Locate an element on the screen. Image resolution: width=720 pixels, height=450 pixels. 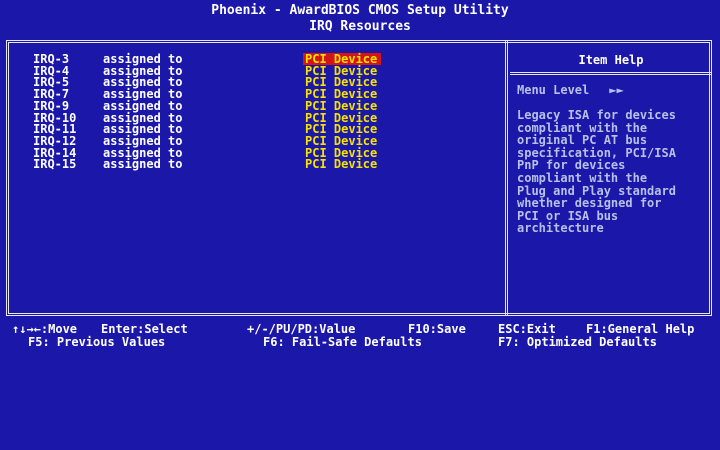
app-title: Phoenix - AwardBIOS CMOS Setup Utility is located at coordinates (360, 10).